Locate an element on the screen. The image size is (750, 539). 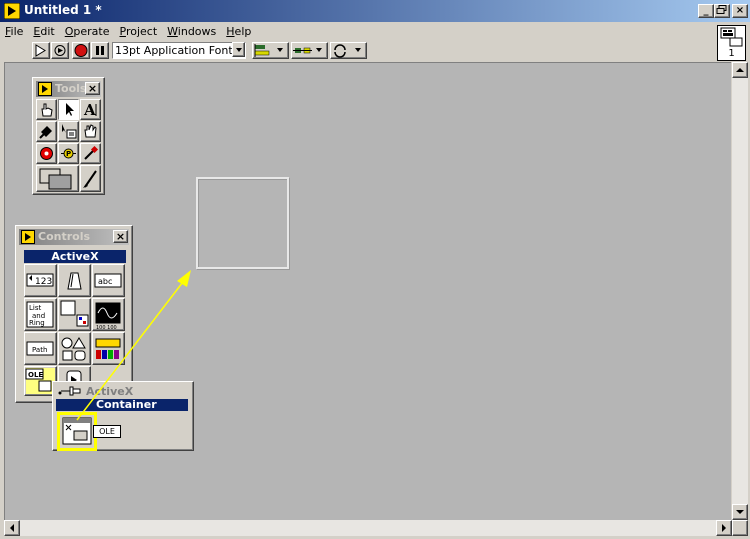
controls-palette-titlebar: Controls × is located at coordinates (74, 237).